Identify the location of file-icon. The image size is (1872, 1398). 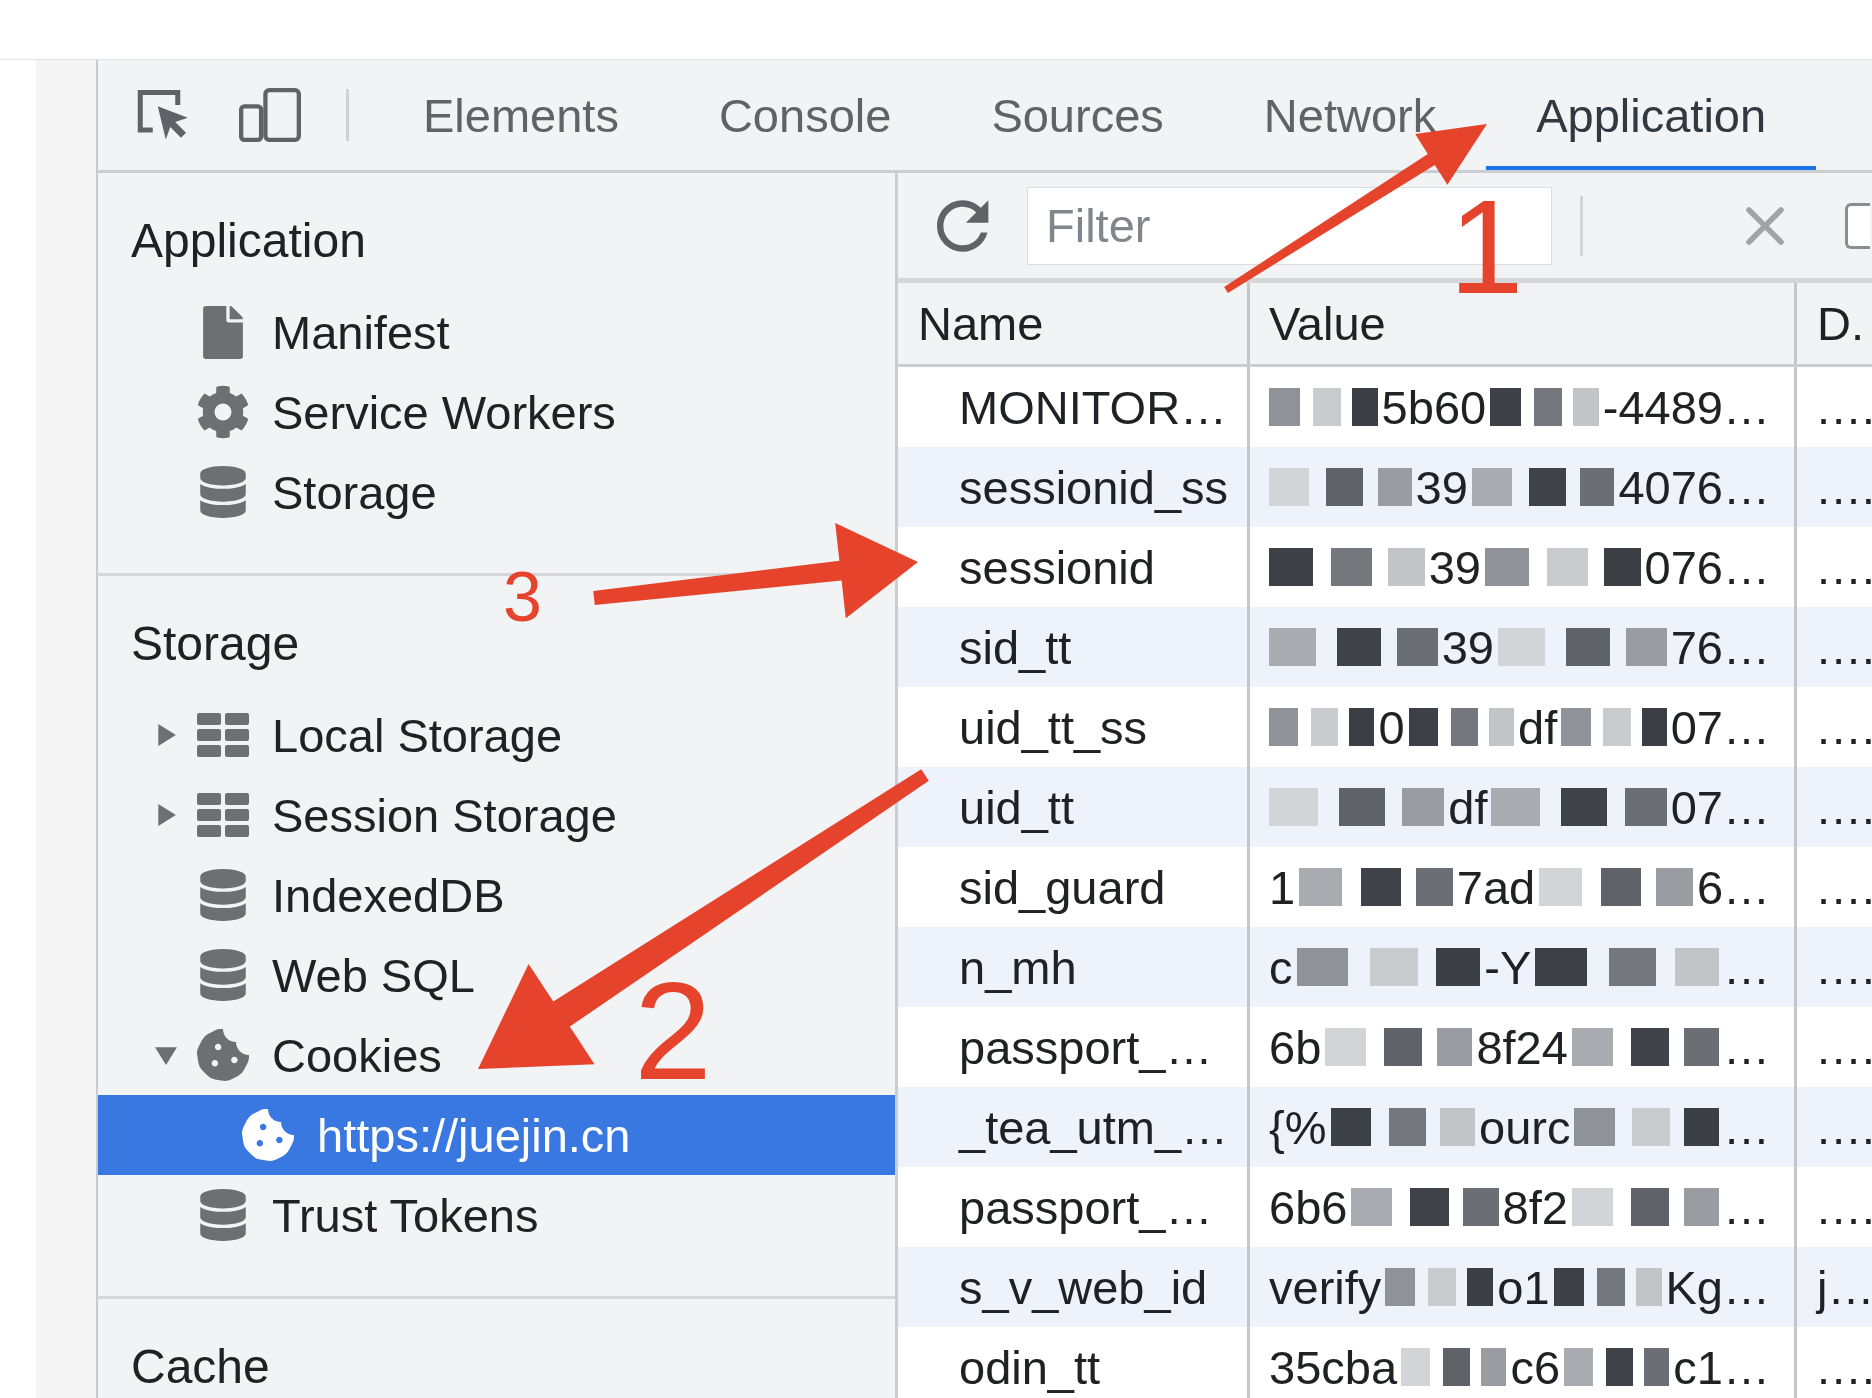
(223, 332).